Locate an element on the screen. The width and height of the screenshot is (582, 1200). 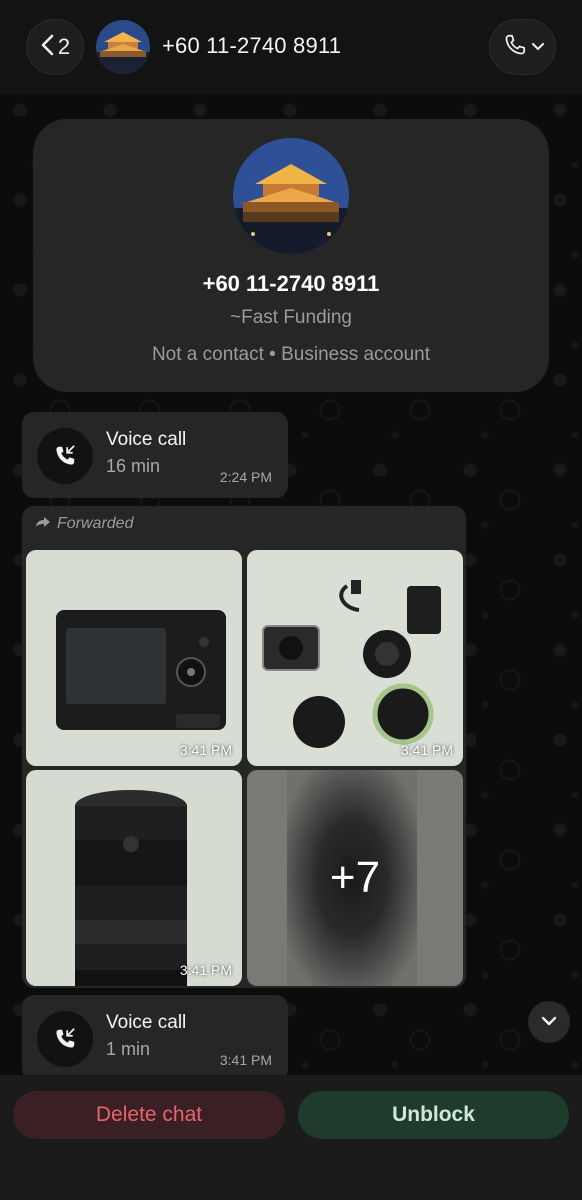
avatar is located at coordinates (123, 47).